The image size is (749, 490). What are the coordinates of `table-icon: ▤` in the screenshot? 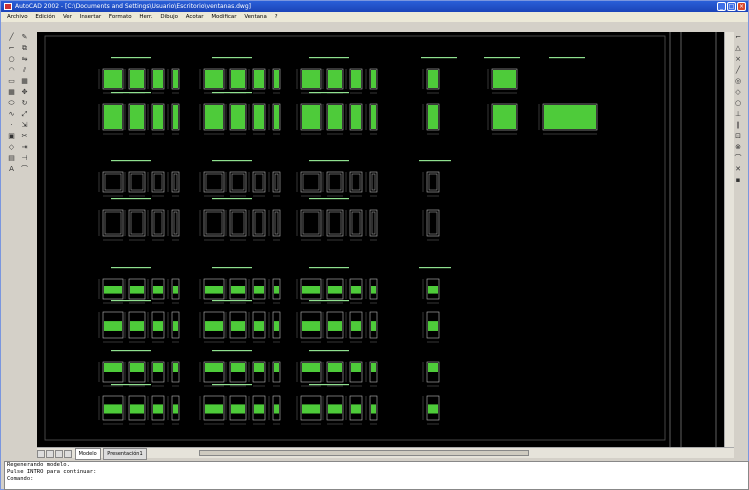 It's located at (11, 158).